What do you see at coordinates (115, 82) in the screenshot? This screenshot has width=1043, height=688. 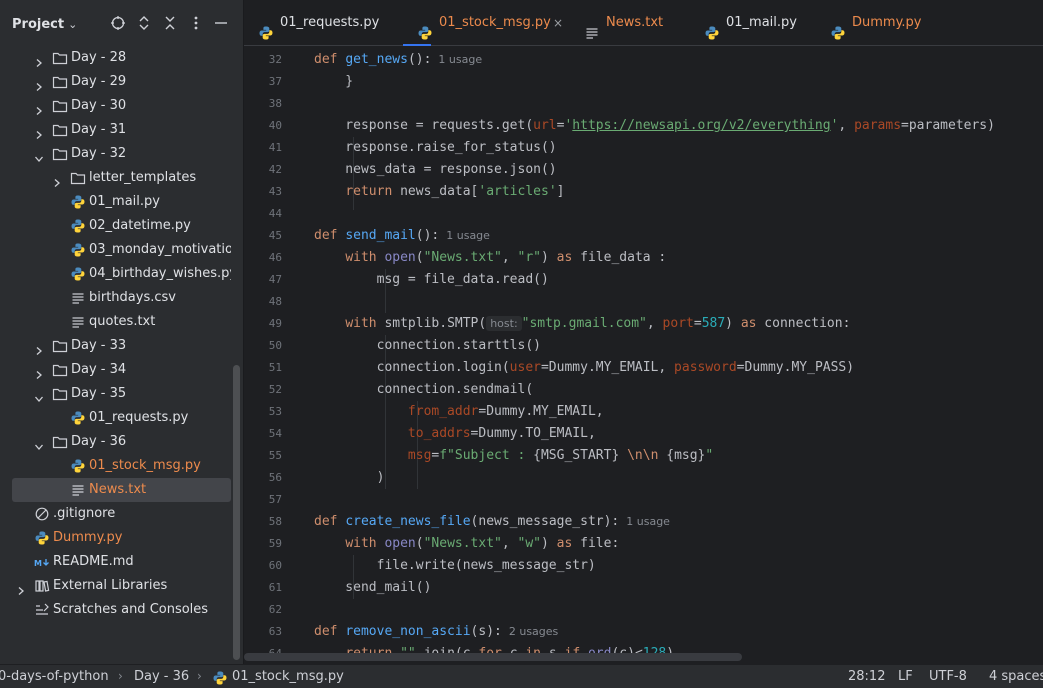 I see `tree-item: Day - 29` at bounding box center [115, 82].